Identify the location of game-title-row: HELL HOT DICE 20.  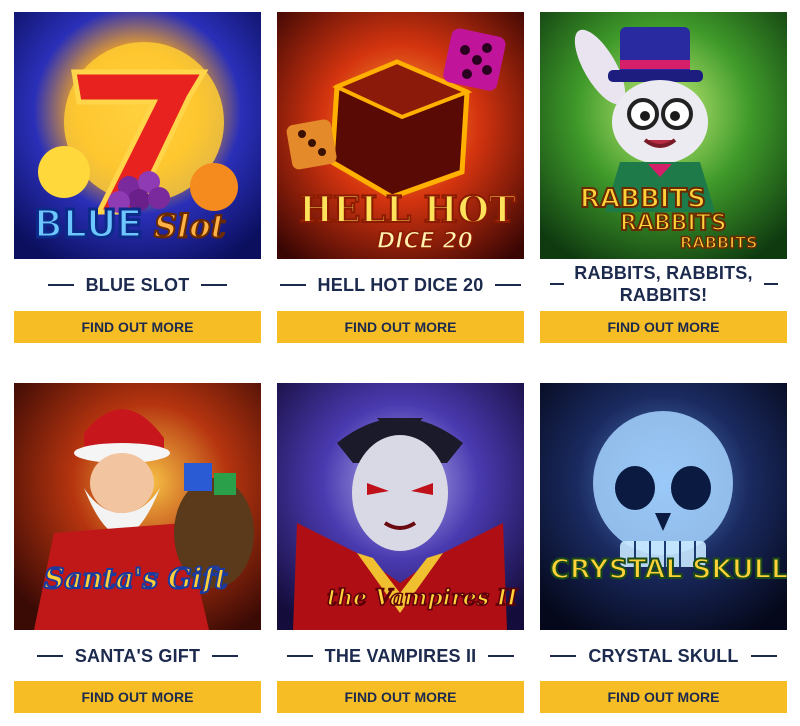
(400, 285).